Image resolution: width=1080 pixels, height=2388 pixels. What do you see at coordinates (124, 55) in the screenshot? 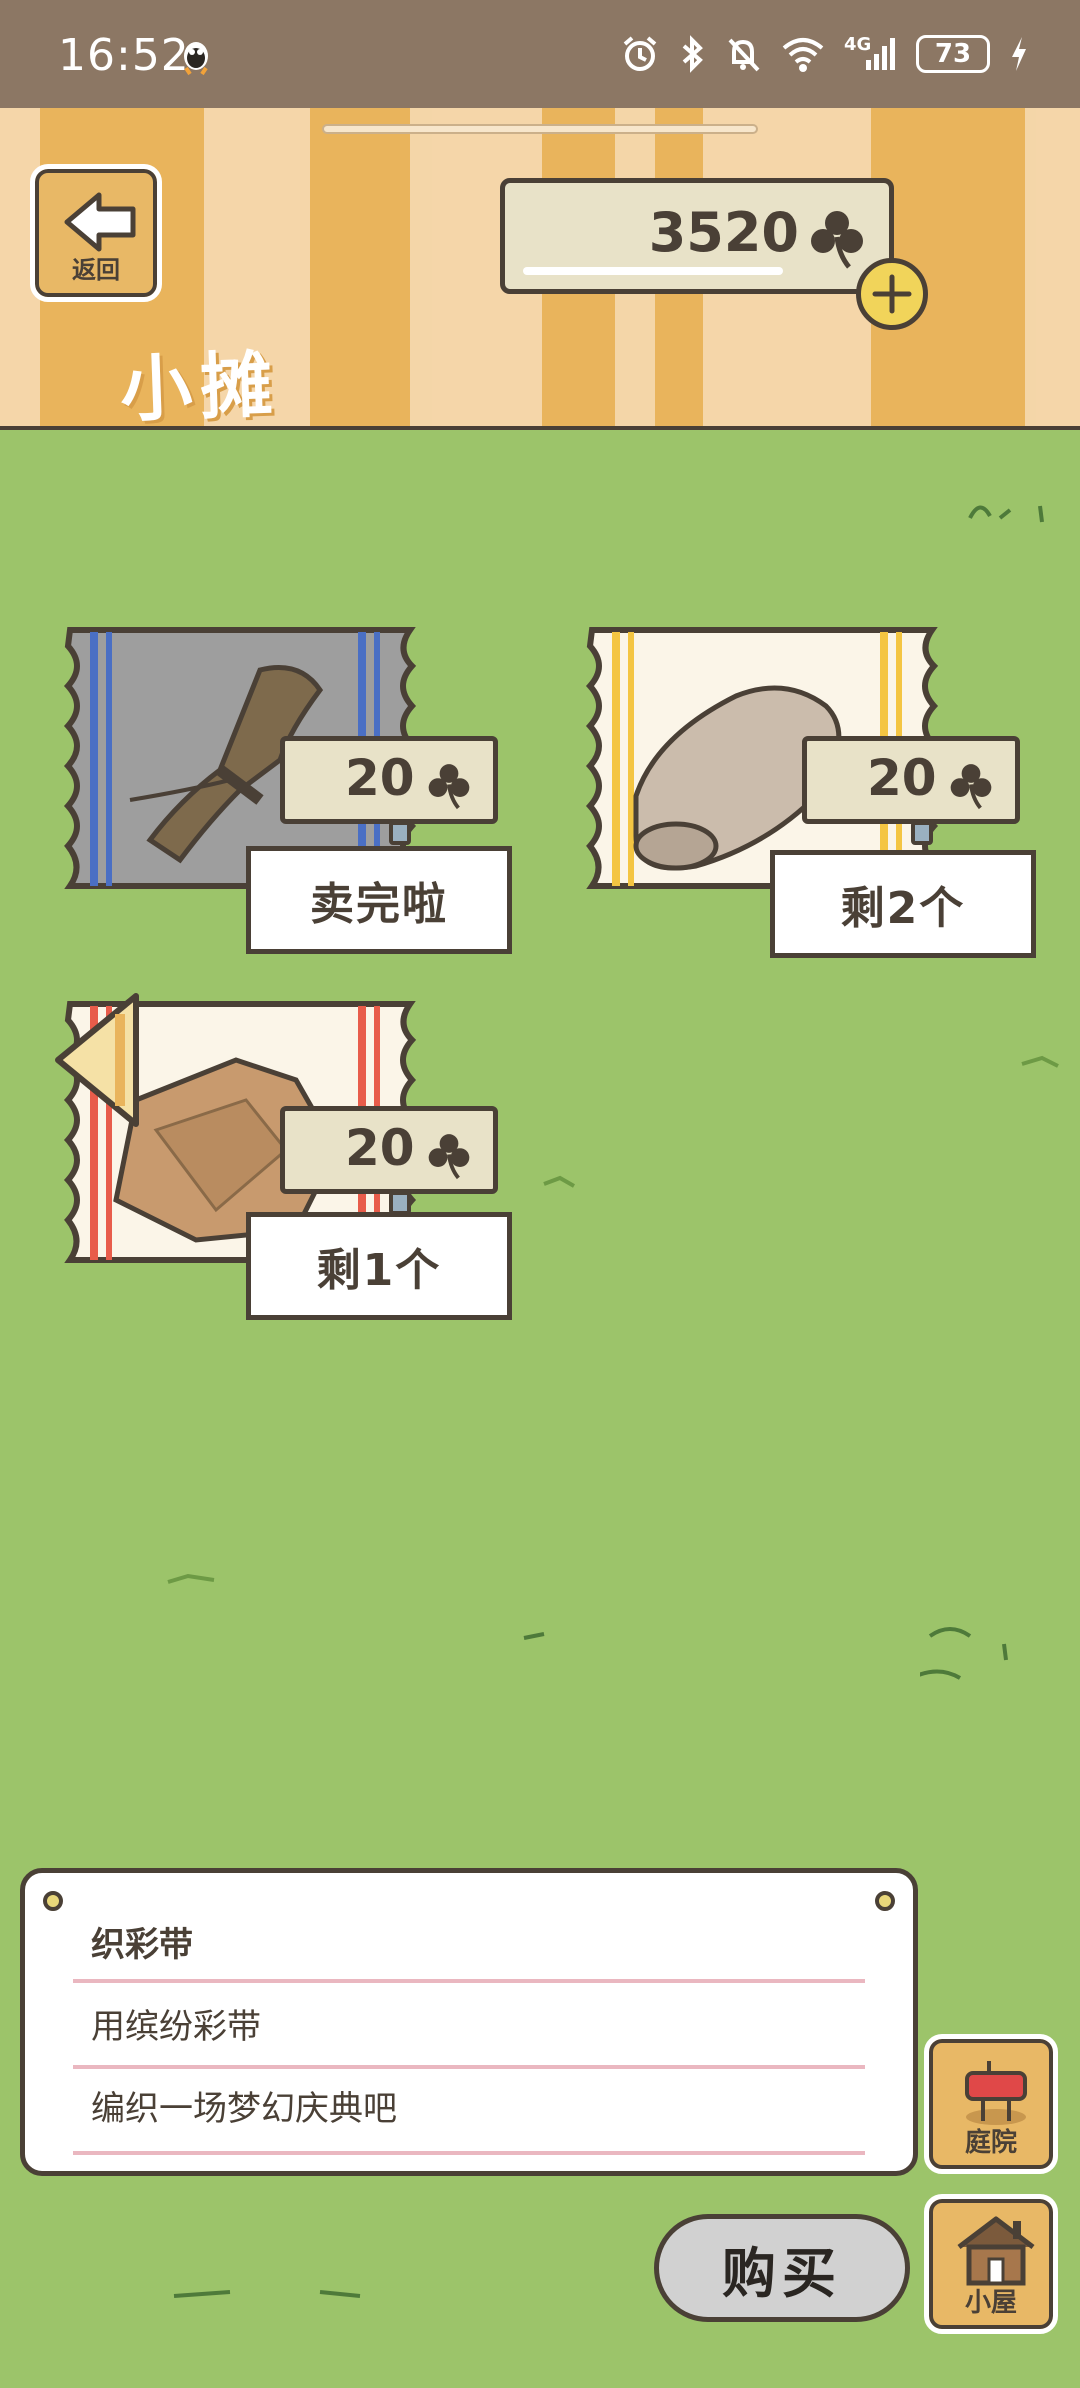
I see `status-time: 16:52` at bounding box center [124, 55].